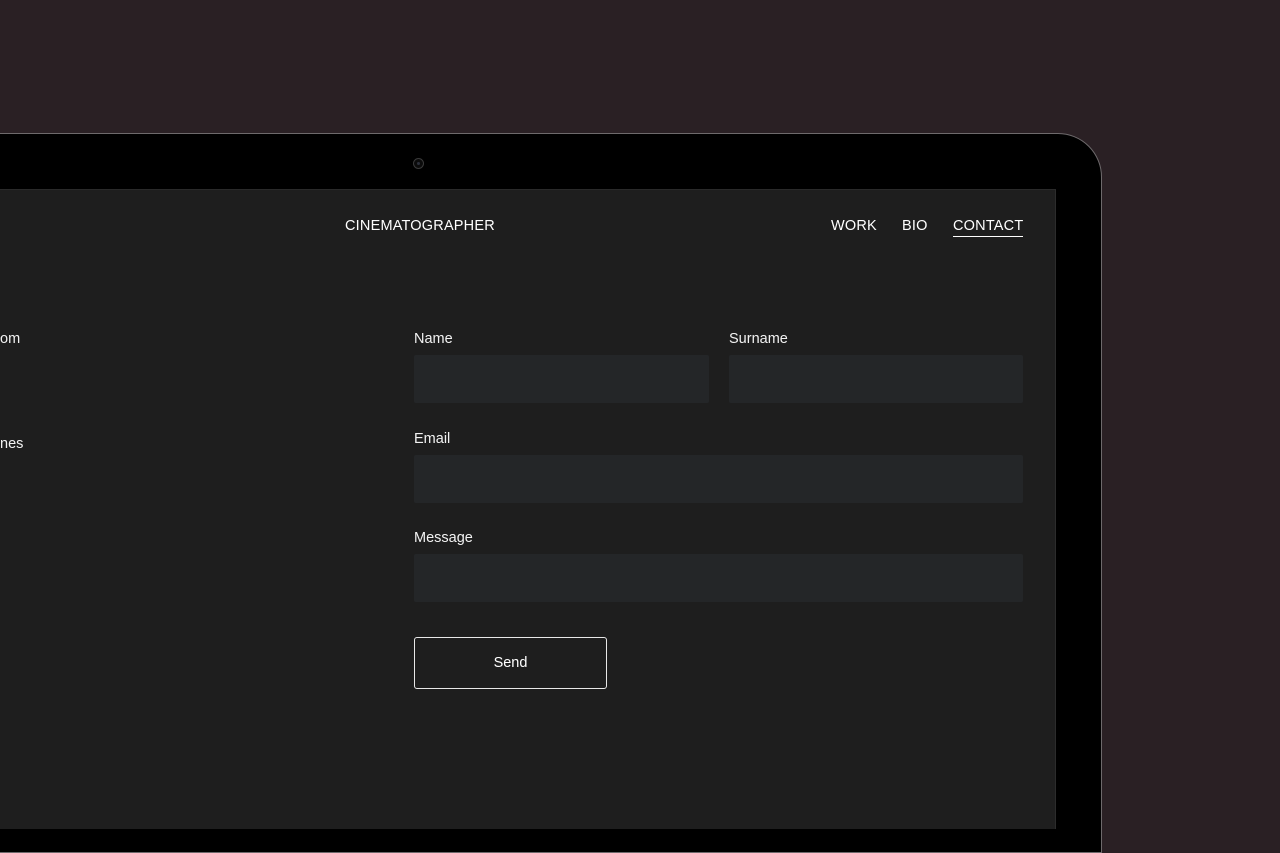 The width and height of the screenshot is (1280, 853). I want to click on contact-info-fragment: nes, so click(12, 444).